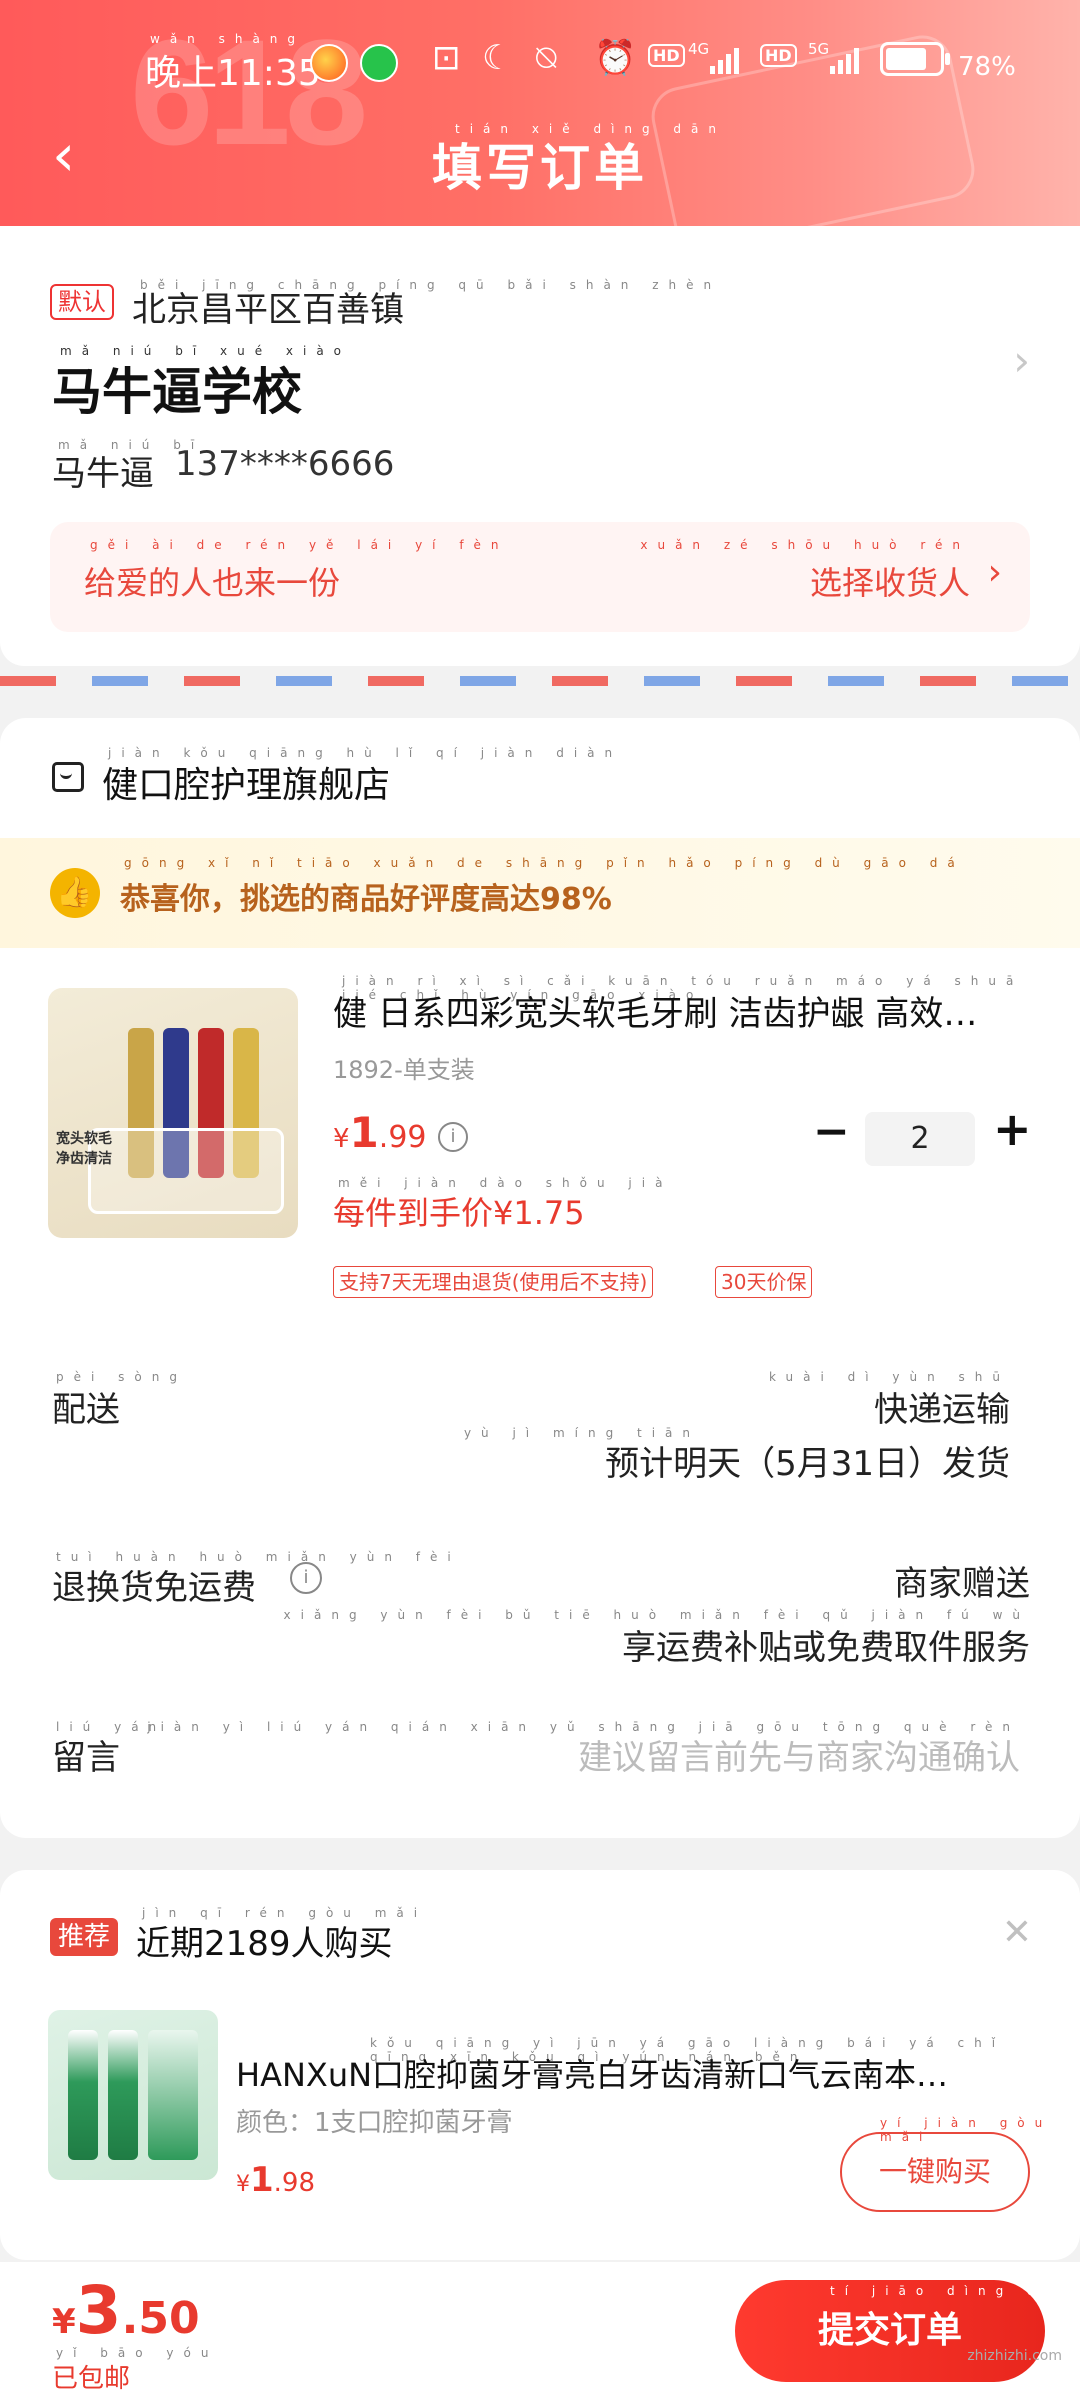 Image resolution: width=1080 pixels, height=2400 pixels. Describe the element at coordinates (493, 1282) in the screenshot. I see `return-policy-tag: 支持7天无理由退货(使用后不支持)` at that location.